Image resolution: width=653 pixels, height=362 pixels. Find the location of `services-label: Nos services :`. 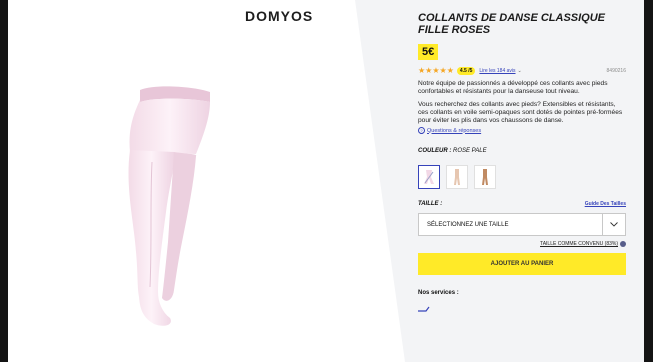

services-label: Nos services : is located at coordinates (438, 293).